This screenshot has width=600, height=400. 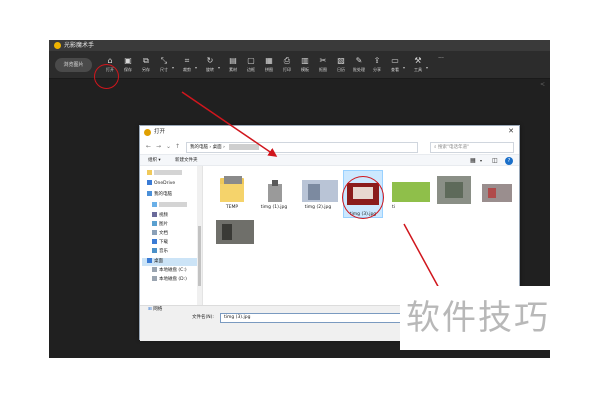 I want to click on tool-view: ▭ 查看, so click(x=395, y=66).